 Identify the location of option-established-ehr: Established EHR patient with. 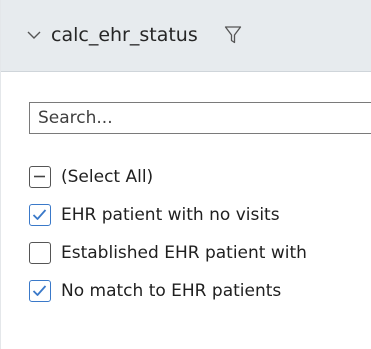
(200, 253).